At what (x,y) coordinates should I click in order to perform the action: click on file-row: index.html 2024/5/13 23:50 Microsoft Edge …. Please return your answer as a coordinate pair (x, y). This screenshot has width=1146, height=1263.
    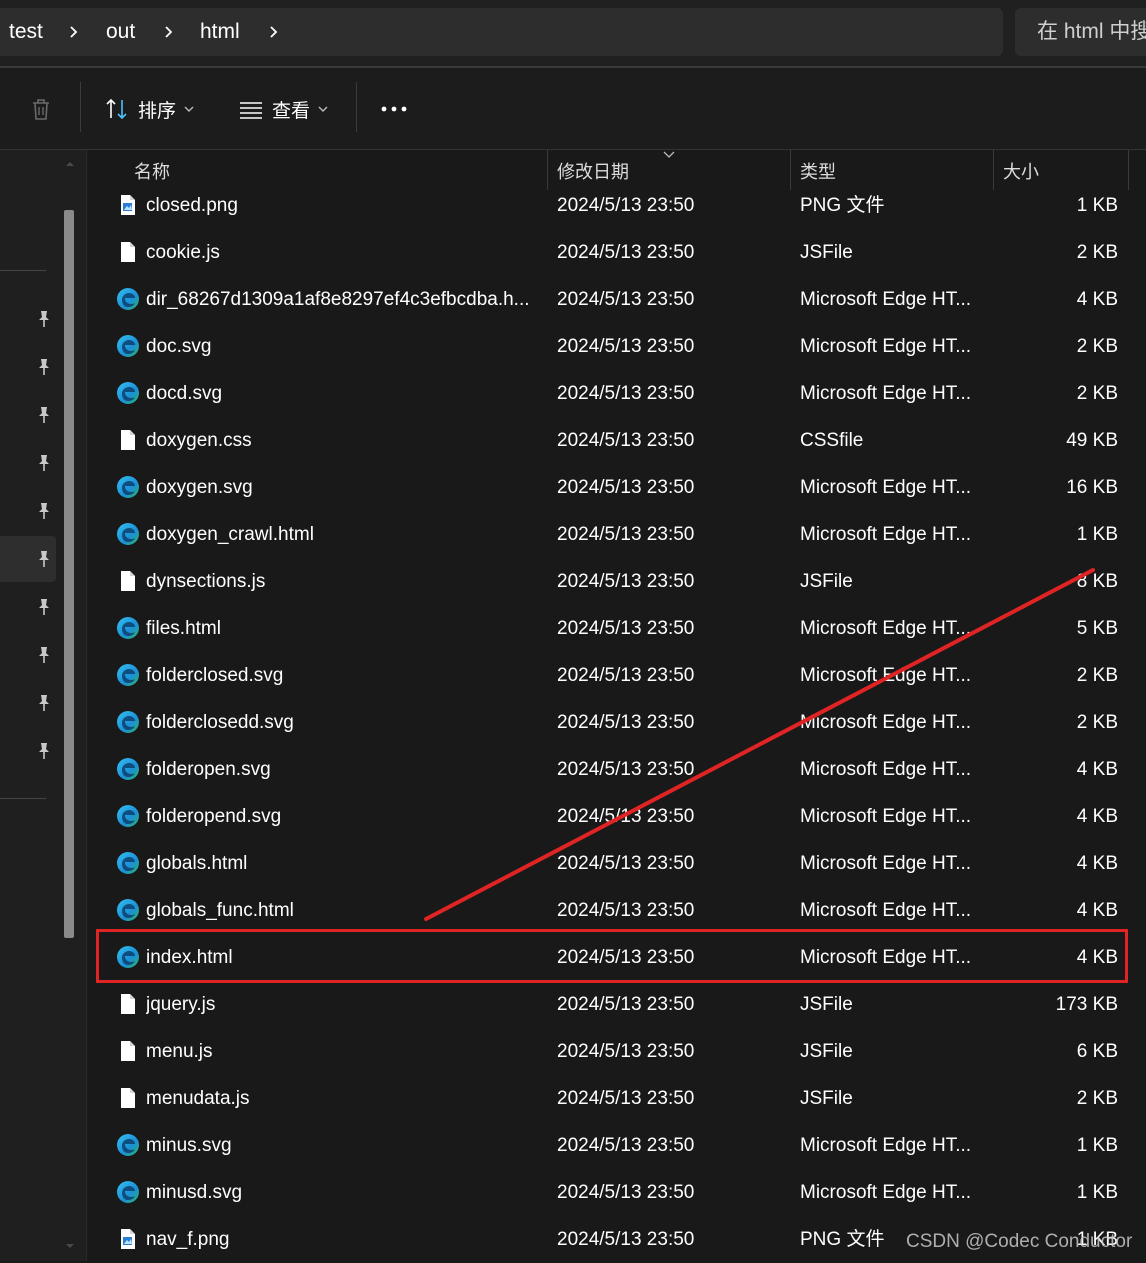
    Looking at the image, I should click on (616, 957).